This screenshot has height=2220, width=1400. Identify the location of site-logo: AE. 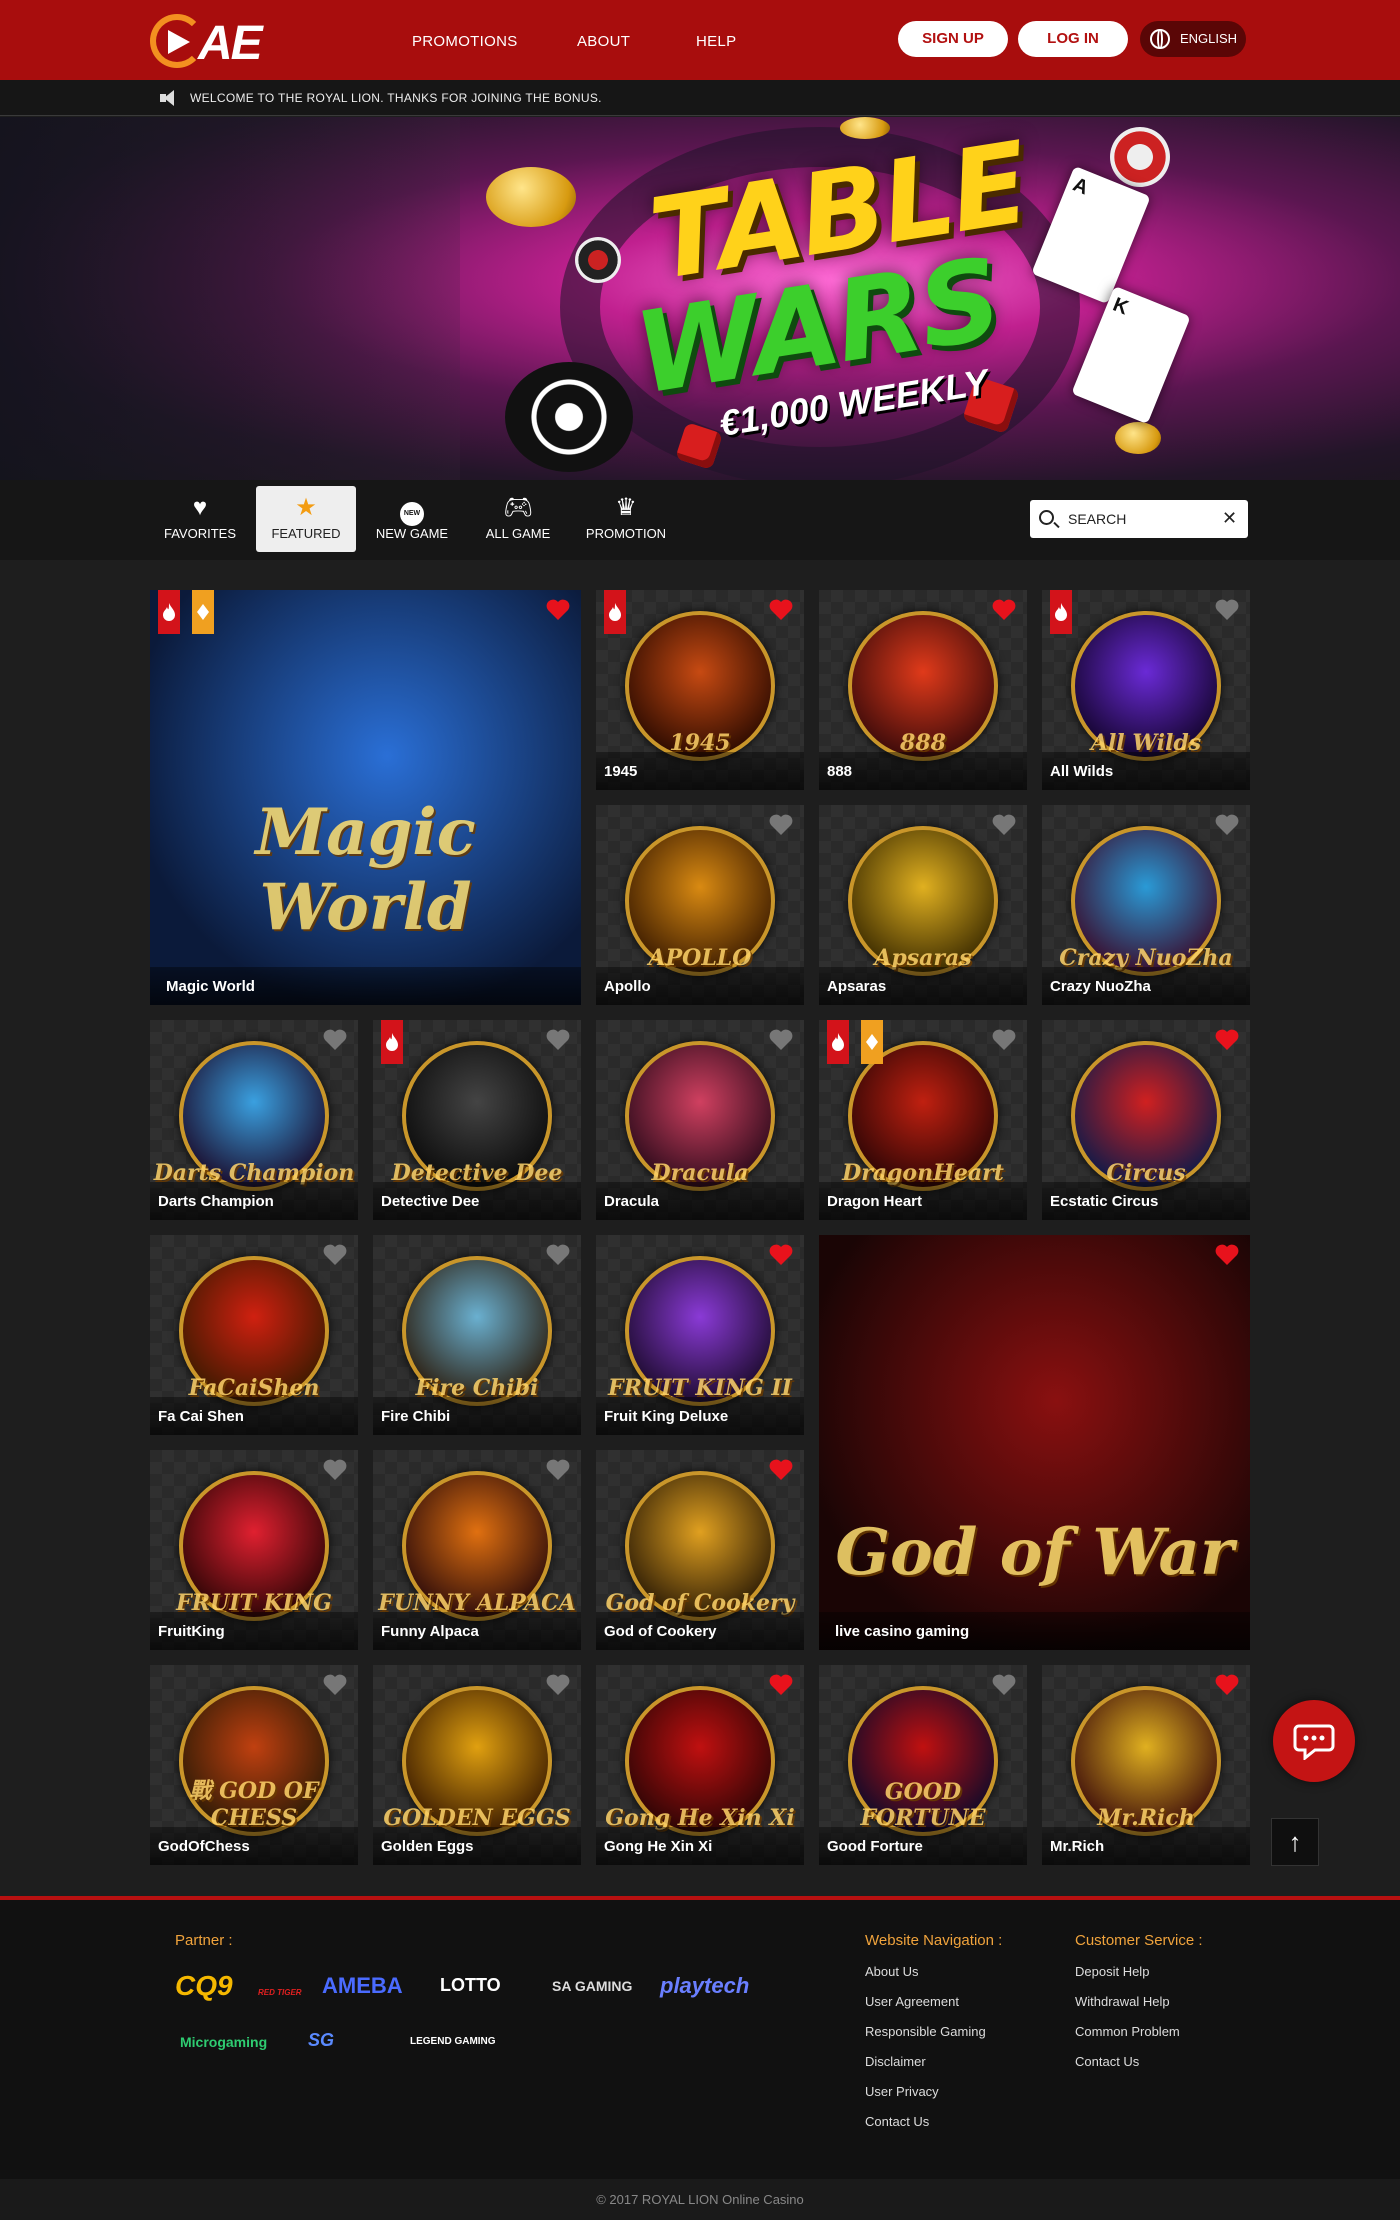
(215, 41).